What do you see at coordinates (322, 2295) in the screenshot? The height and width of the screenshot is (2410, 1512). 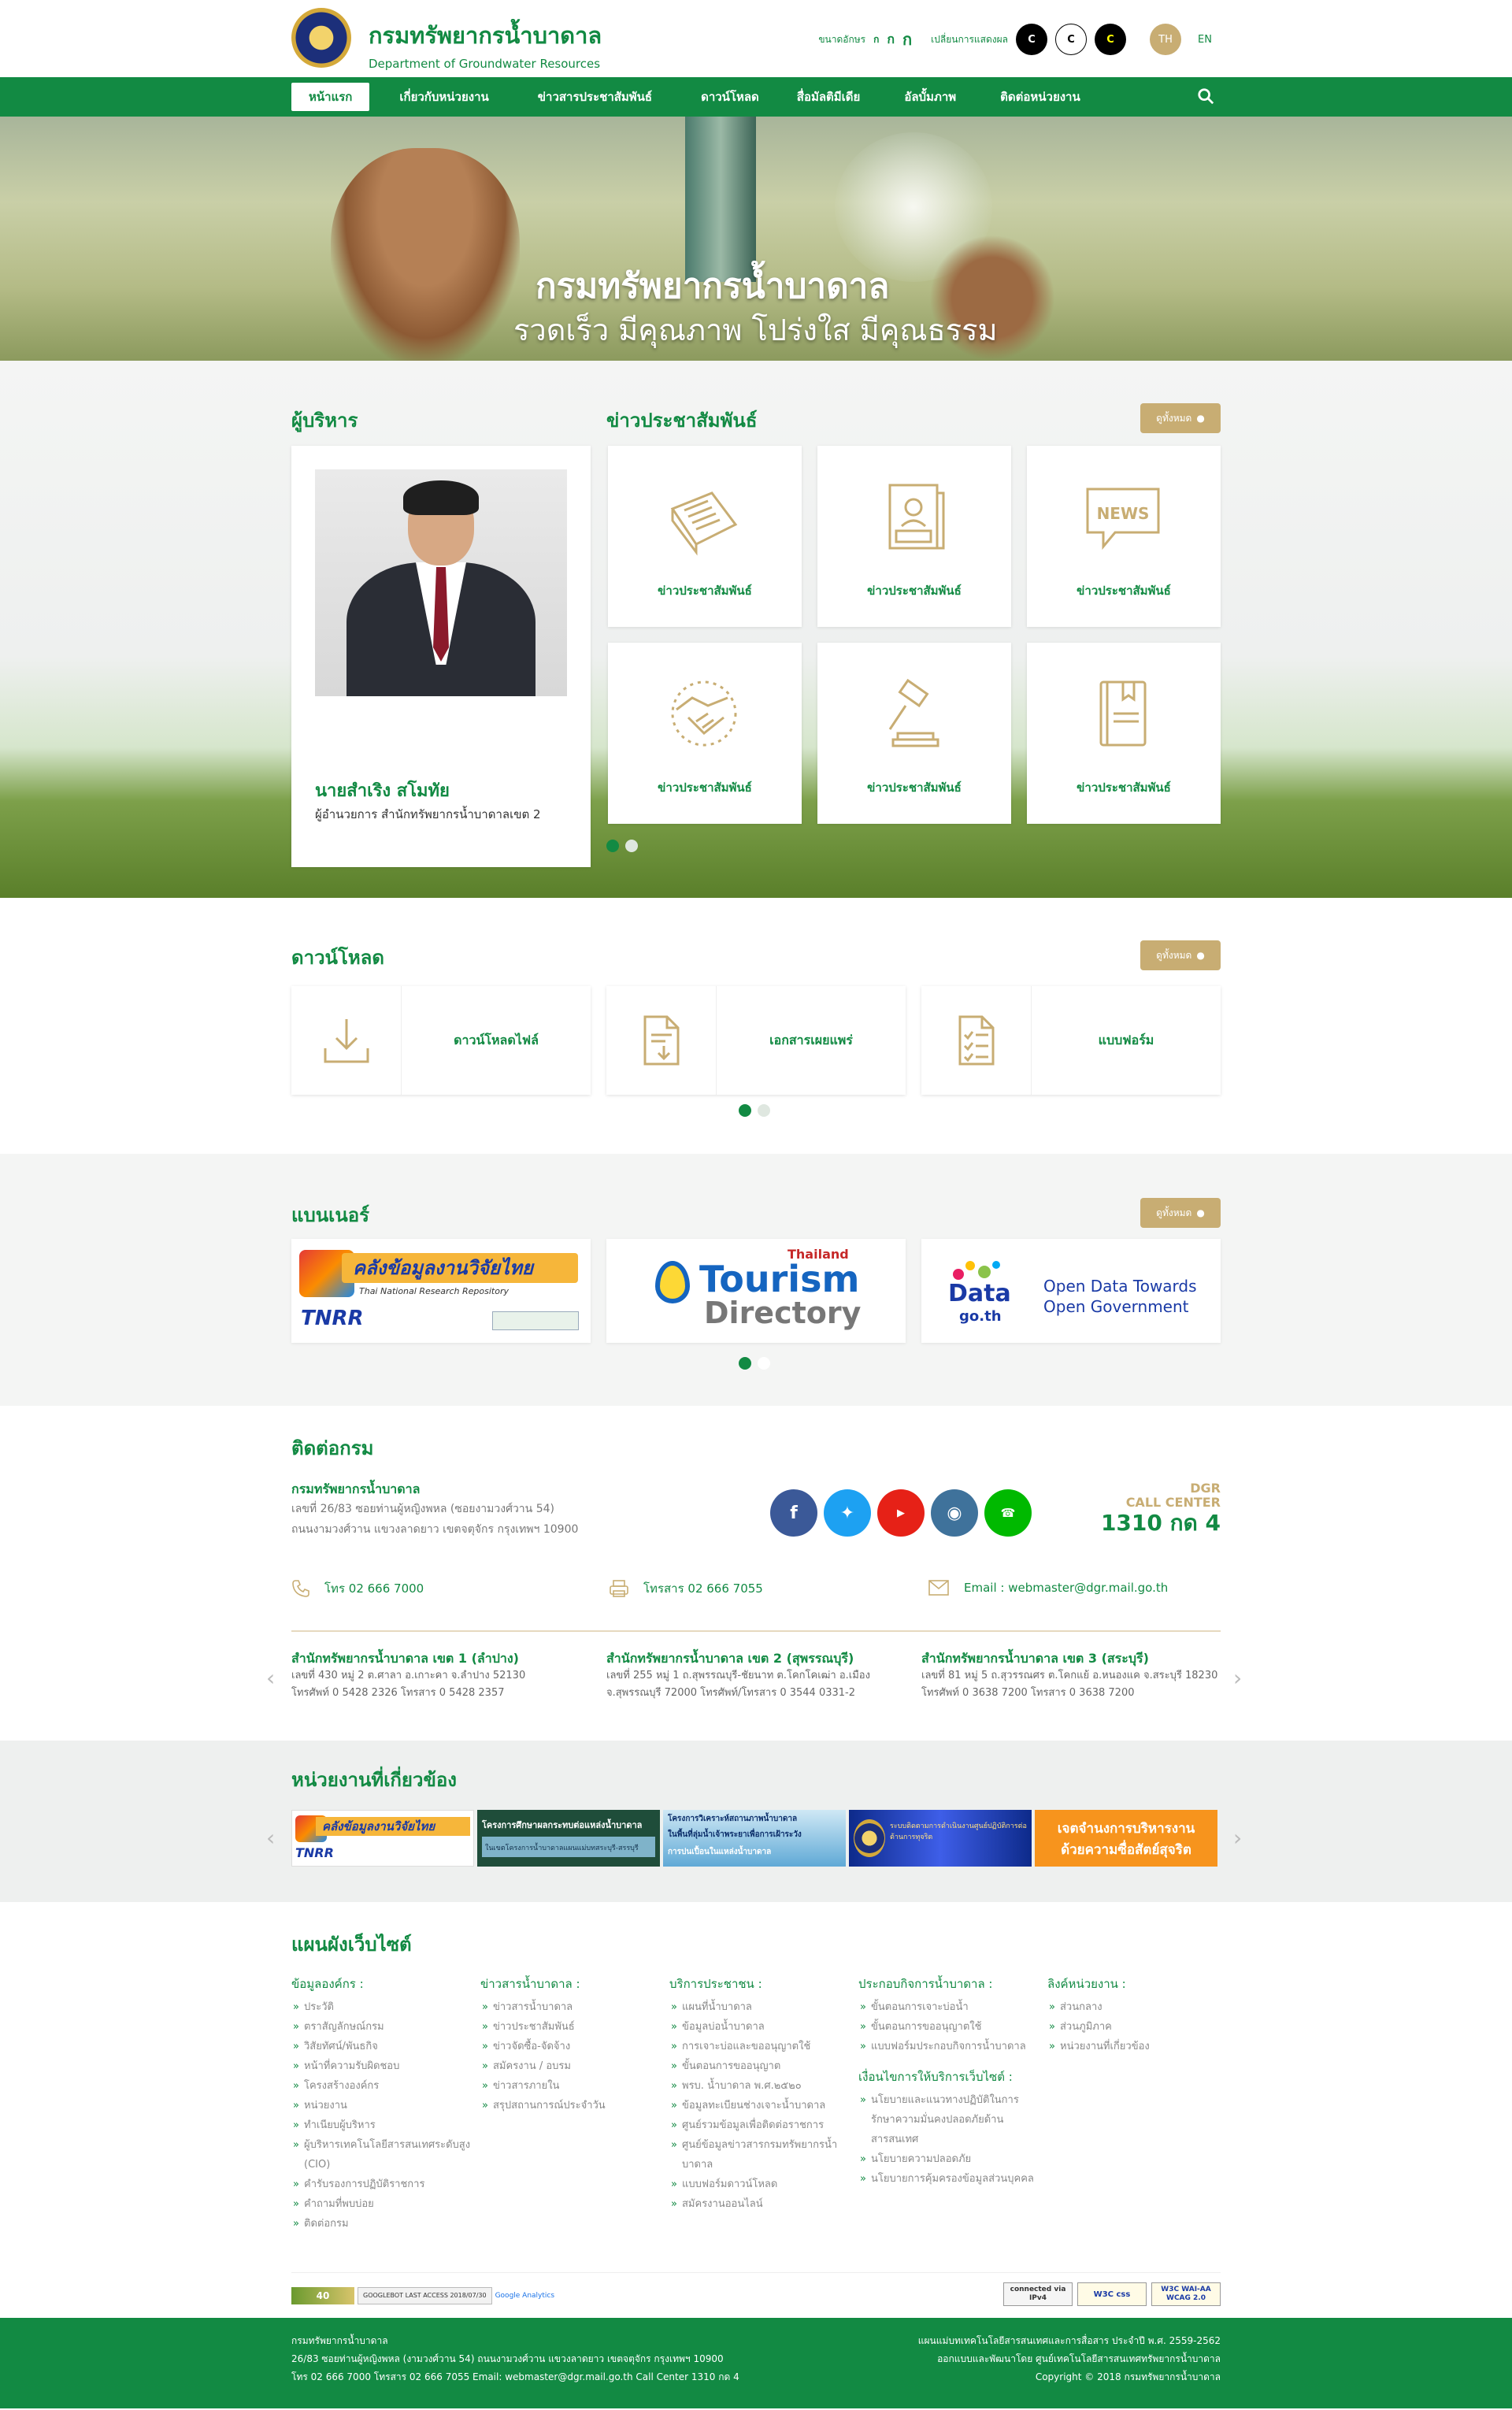 I see `counter-badge: 40` at bounding box center [322, 2295].